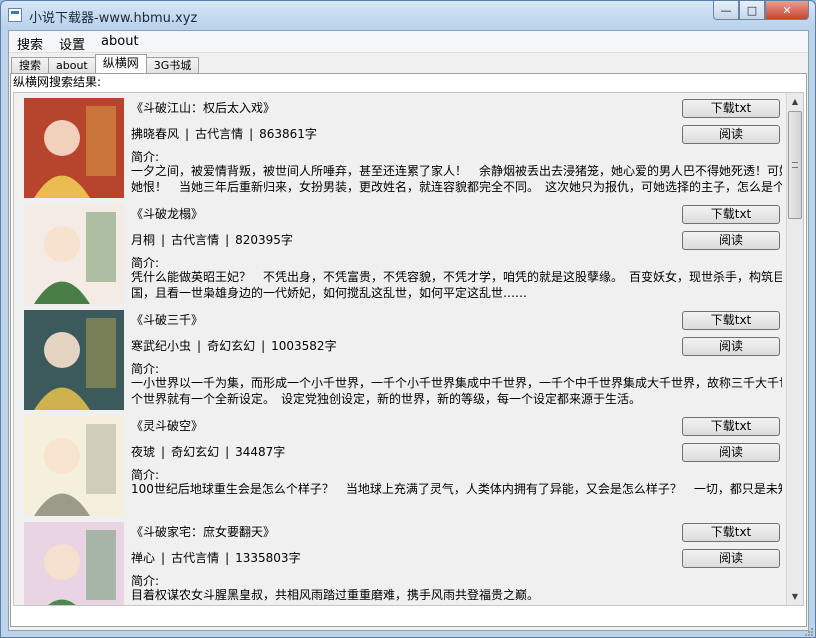  I want to click on book-word-count: 863861字, so click(288, 134).